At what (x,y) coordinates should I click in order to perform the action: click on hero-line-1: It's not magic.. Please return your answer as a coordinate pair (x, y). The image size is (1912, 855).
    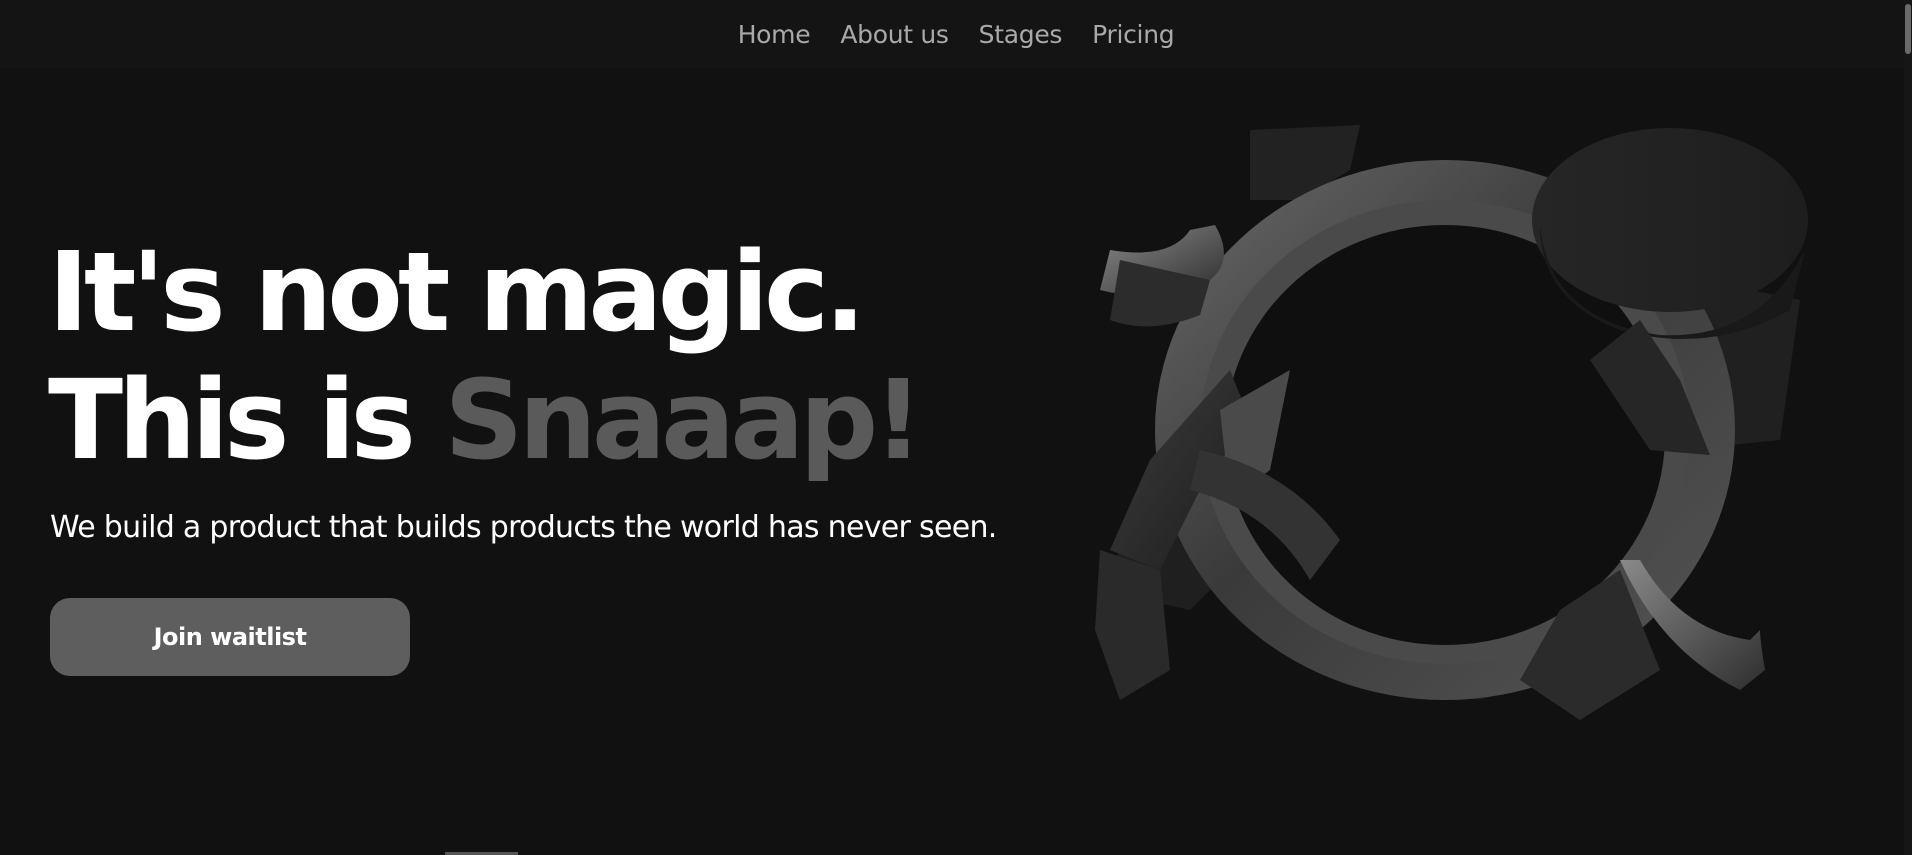
    Looking at the image, I should click on (457, 292).